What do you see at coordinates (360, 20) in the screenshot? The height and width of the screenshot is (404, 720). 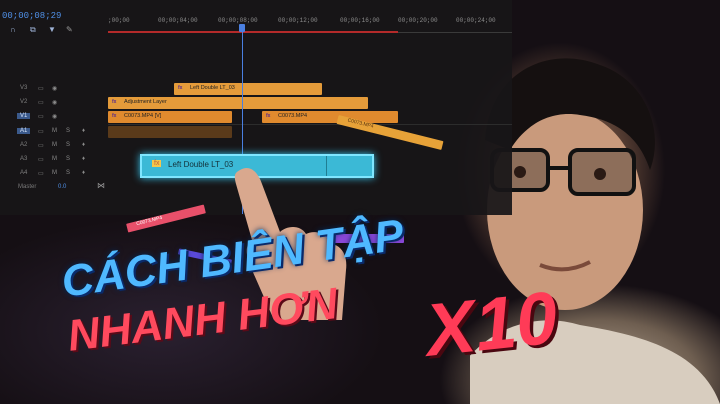 I see `ruler-tick: 00;00;16;00` at bounding box center [360, 20].